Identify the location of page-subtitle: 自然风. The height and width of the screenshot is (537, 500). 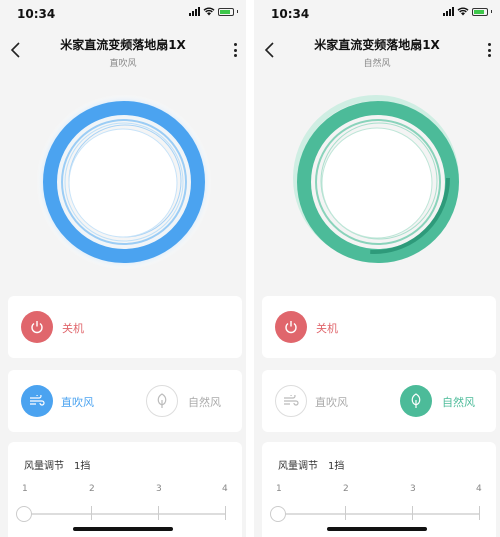
(377, 64).